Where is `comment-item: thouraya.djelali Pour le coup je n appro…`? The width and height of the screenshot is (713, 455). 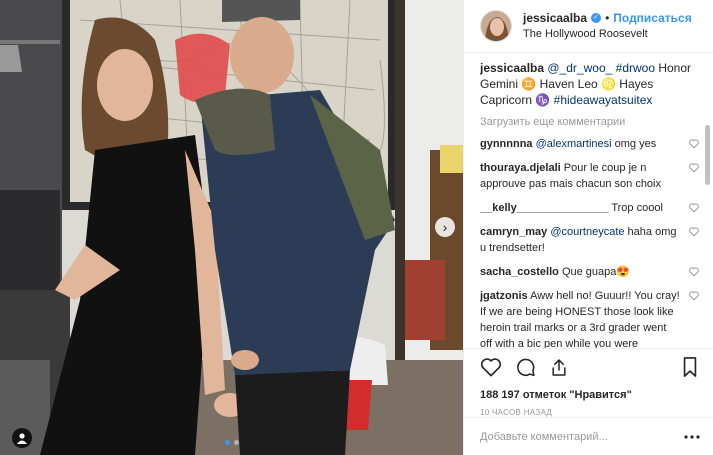 comment-item: thouraya.djelali Pour le coup je n appro… is located at coordinates (589, 176).